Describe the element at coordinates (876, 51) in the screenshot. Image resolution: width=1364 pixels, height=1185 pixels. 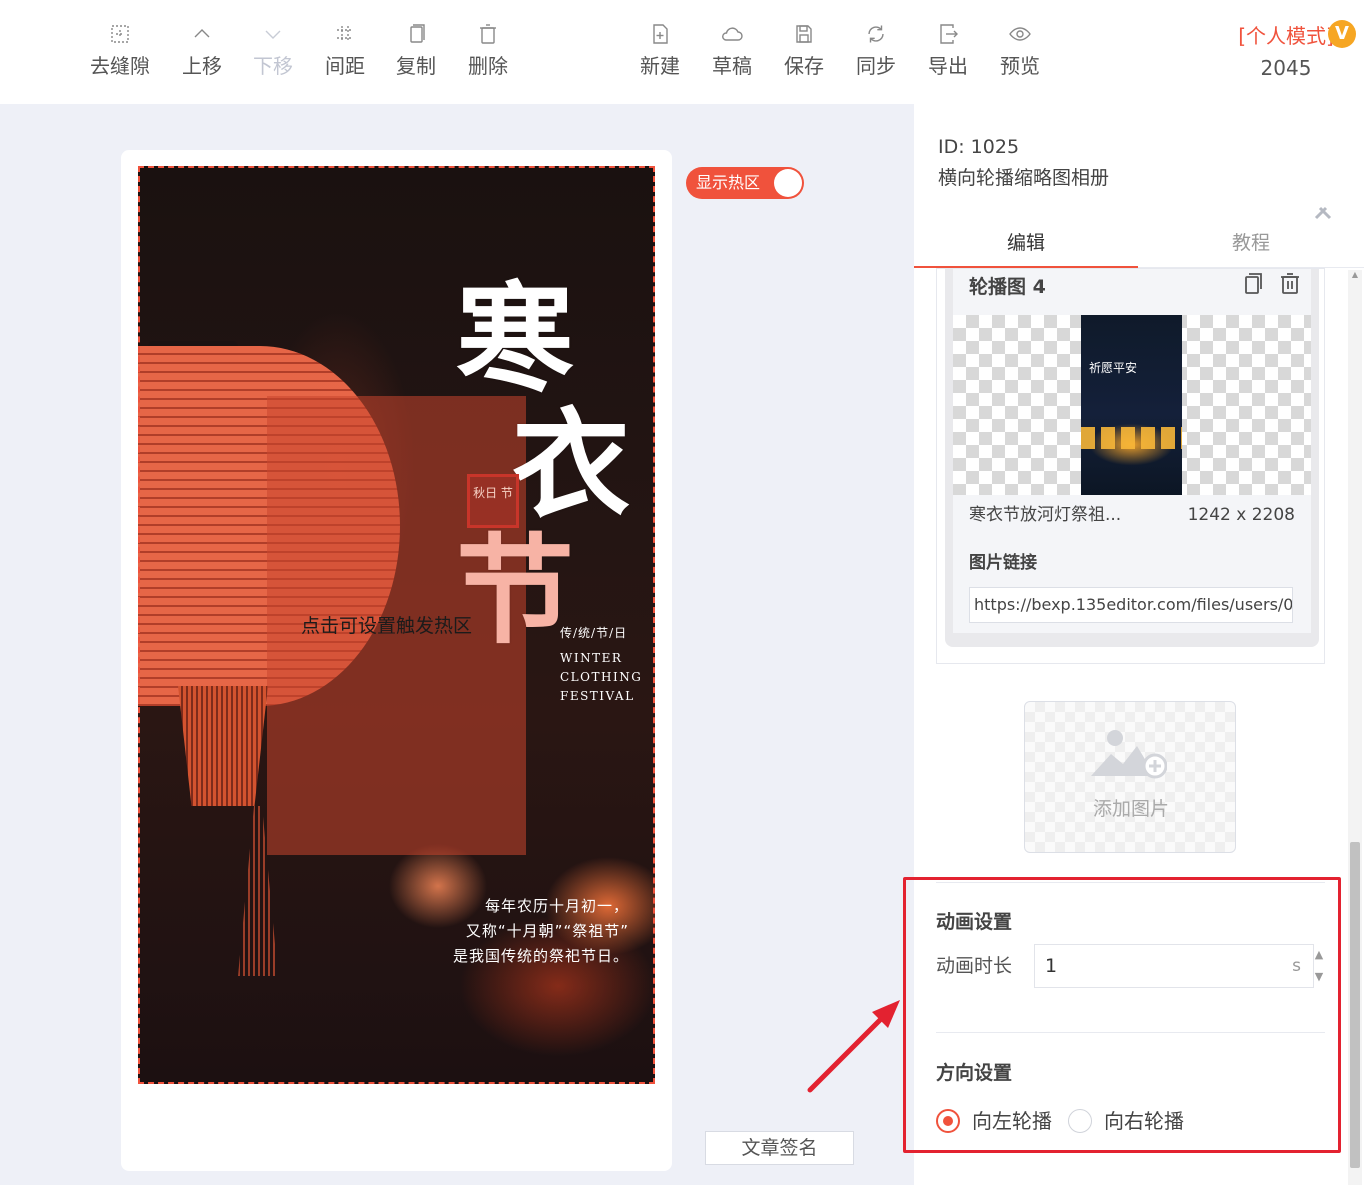
I see `sync-button: 同步` at that location.